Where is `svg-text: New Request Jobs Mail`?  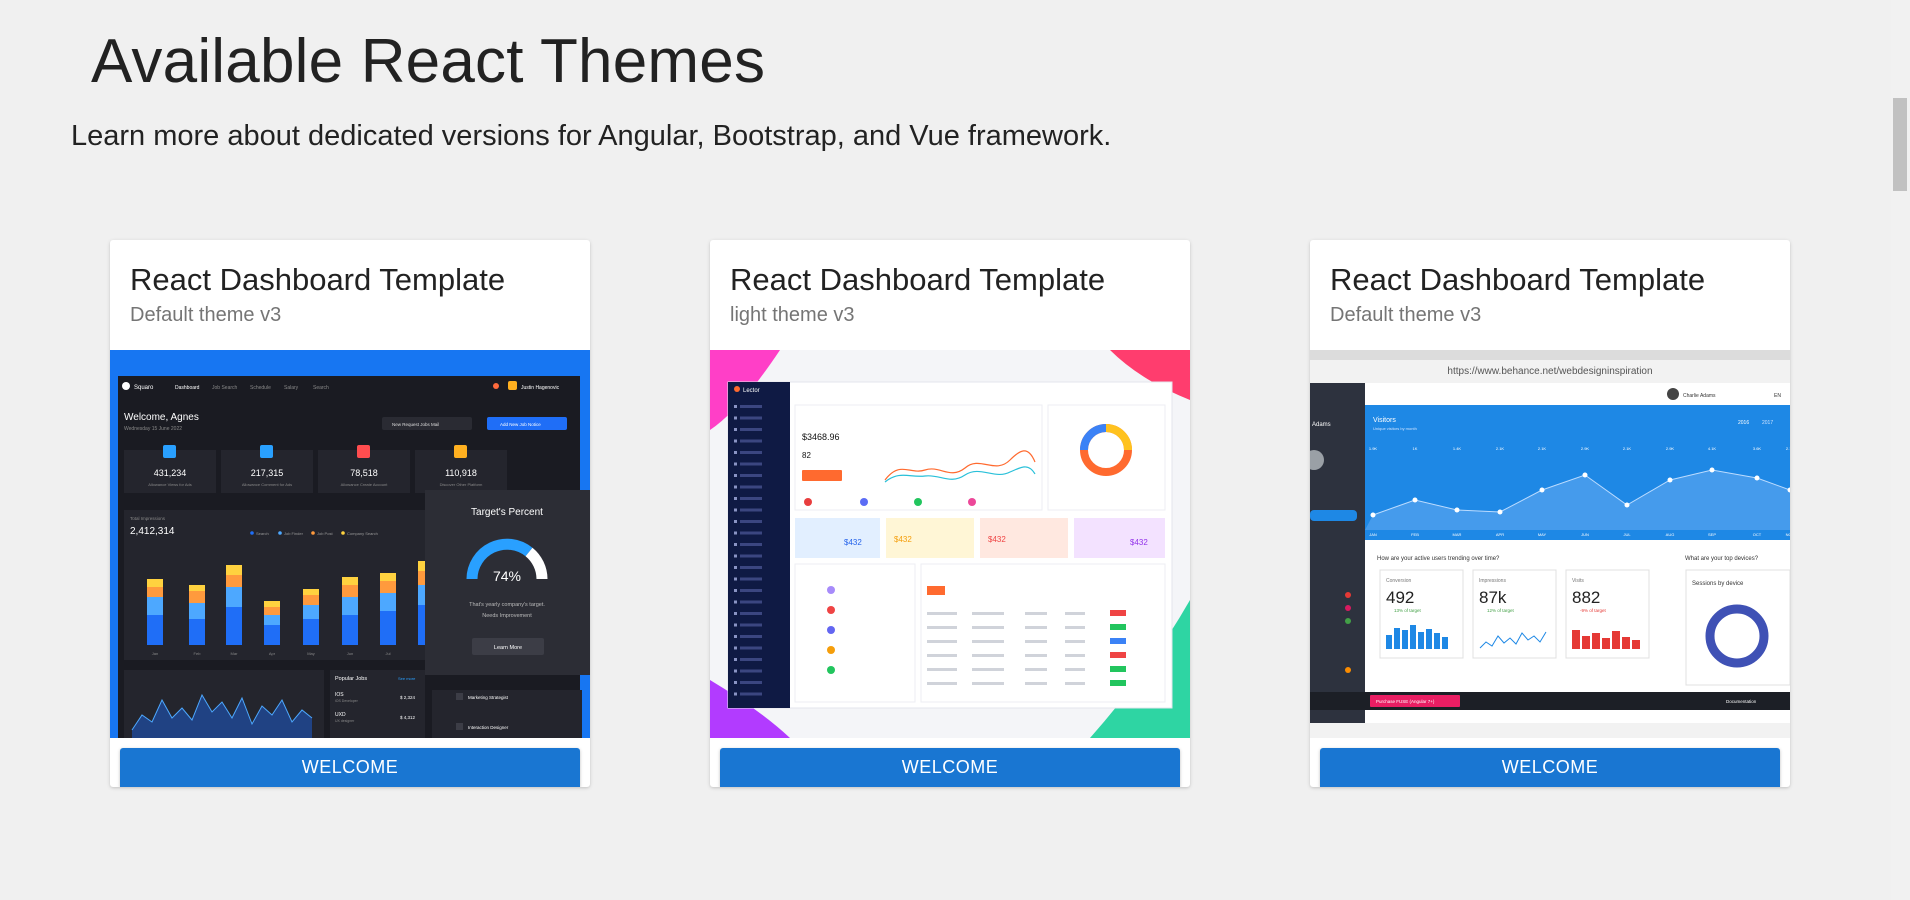 svg-text: New Request Jobs Mail is located at coordinates (415, 424).